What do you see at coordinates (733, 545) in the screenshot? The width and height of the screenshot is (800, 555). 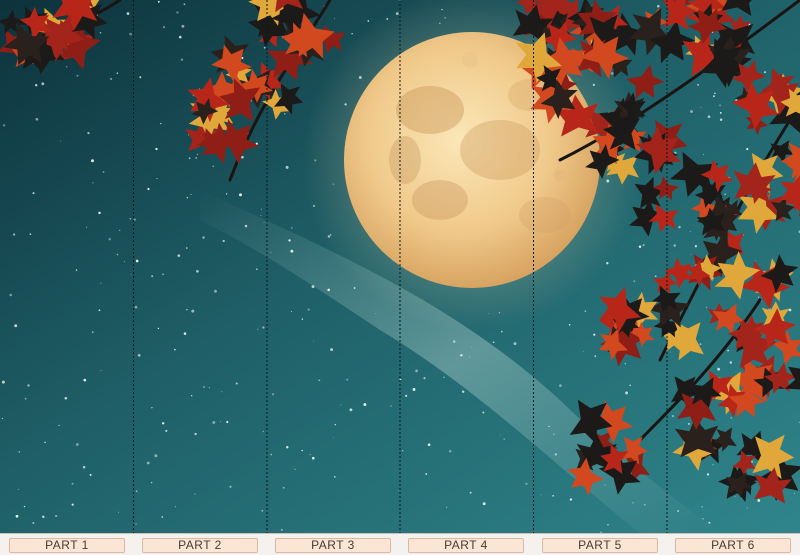 I see `part-6-button: PART 6` at bounding box center [733, 545].